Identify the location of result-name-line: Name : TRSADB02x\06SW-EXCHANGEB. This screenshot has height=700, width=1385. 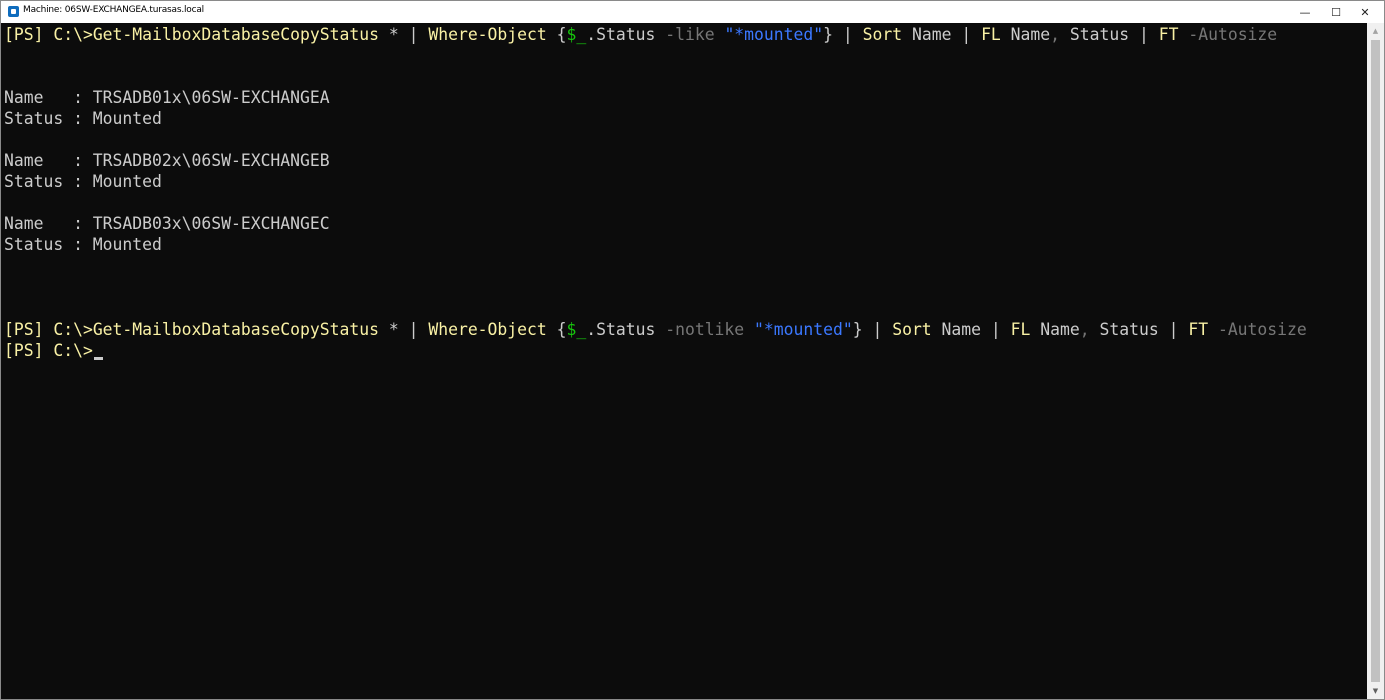
(167, 160).